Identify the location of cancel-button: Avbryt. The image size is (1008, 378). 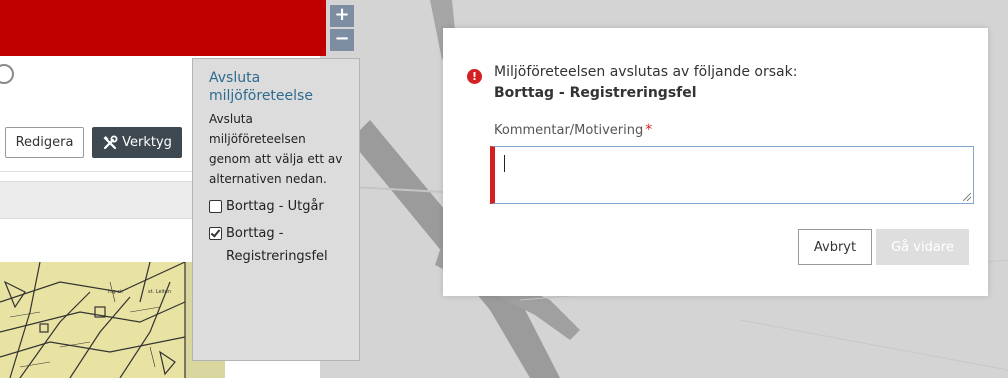
(835, 247).